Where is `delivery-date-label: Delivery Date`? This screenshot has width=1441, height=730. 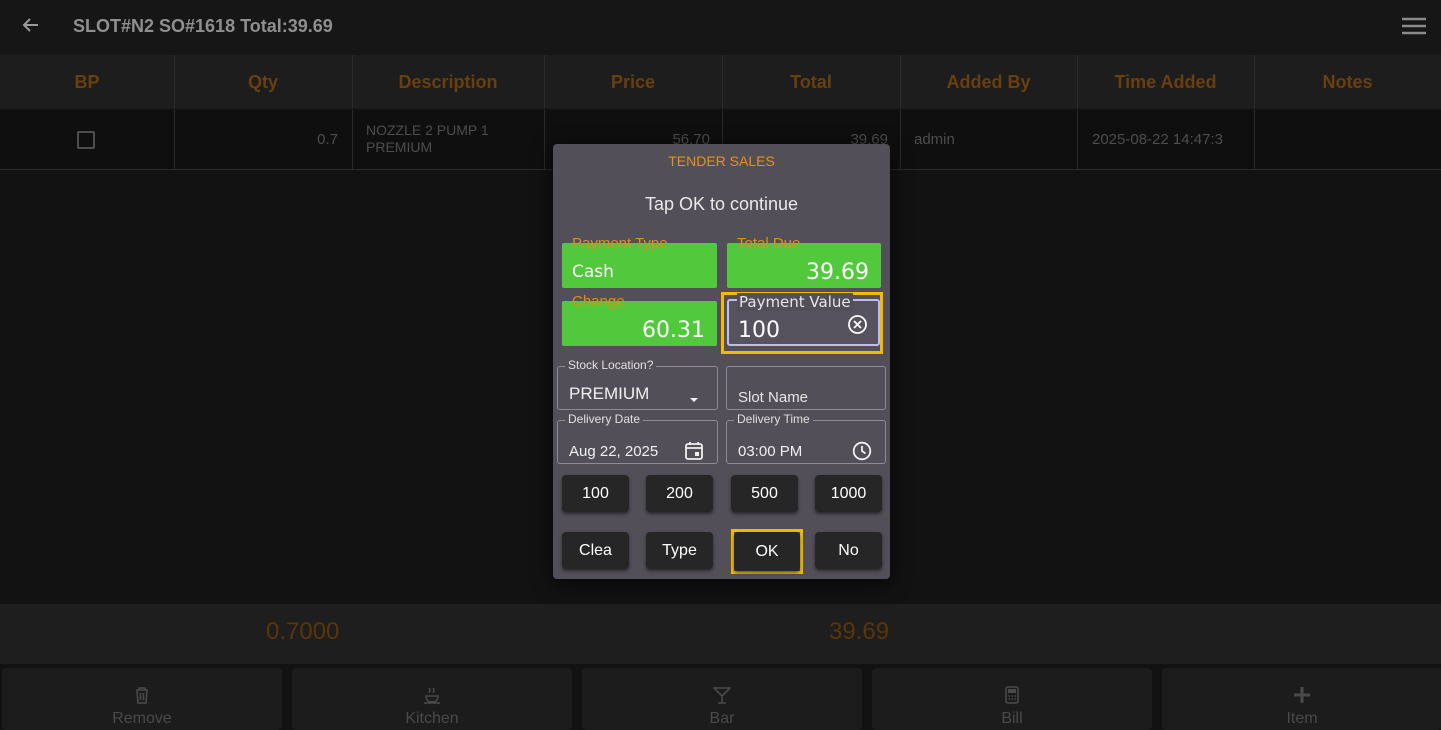 delivery-date-label: Delivery Date is located at coordinates (604, 419).